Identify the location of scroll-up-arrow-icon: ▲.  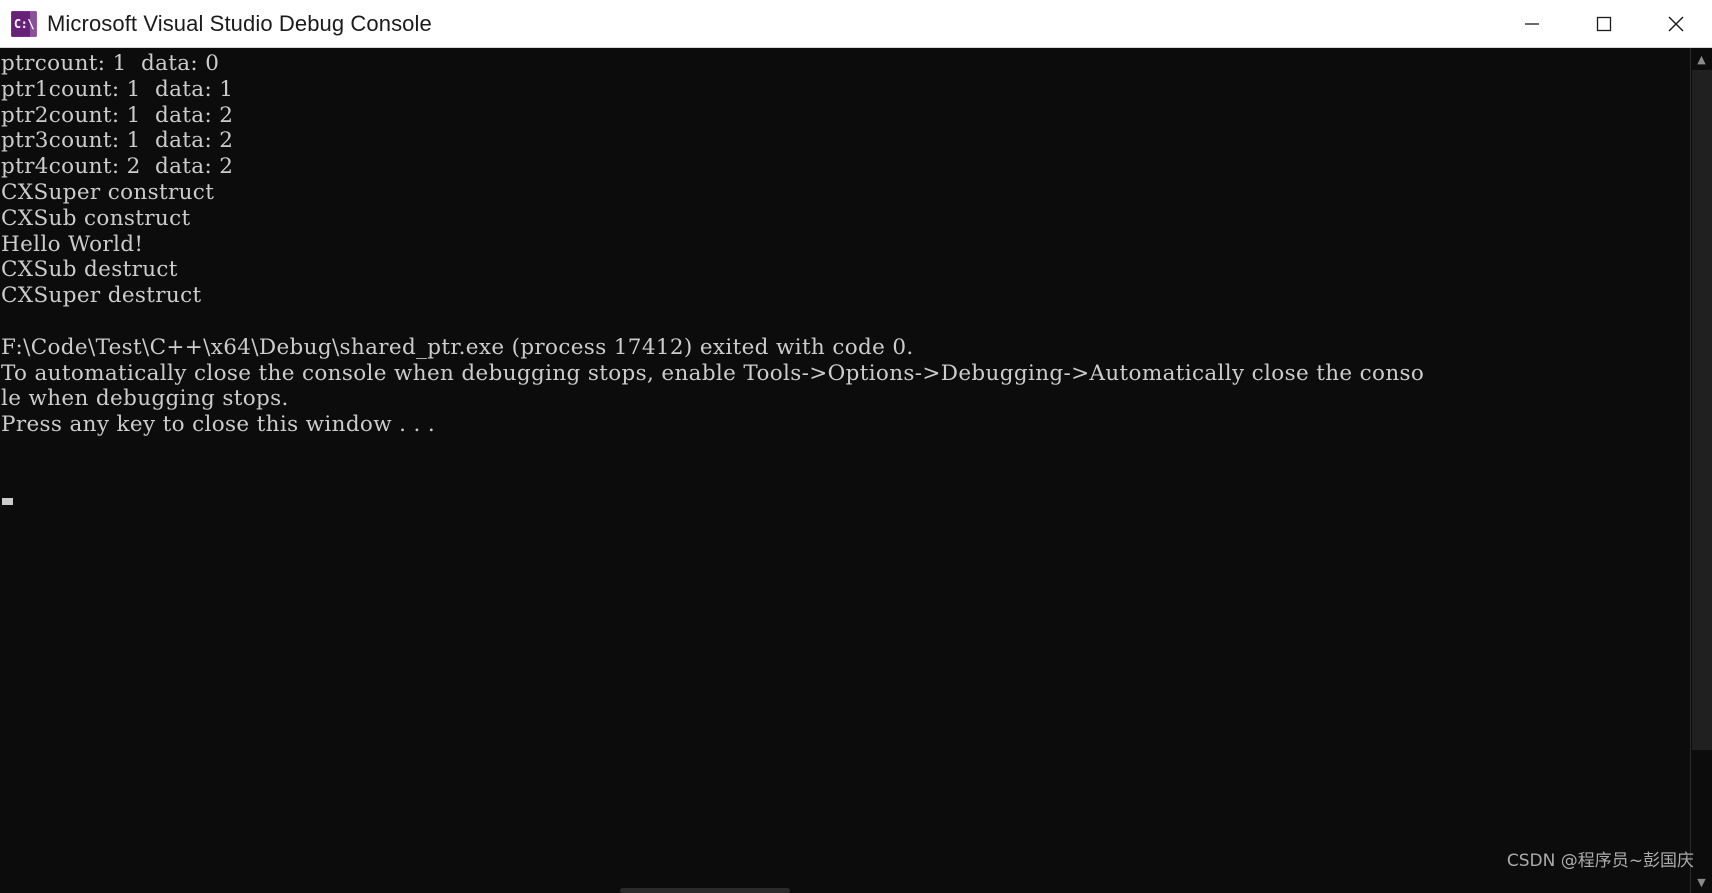
(1701, 59).